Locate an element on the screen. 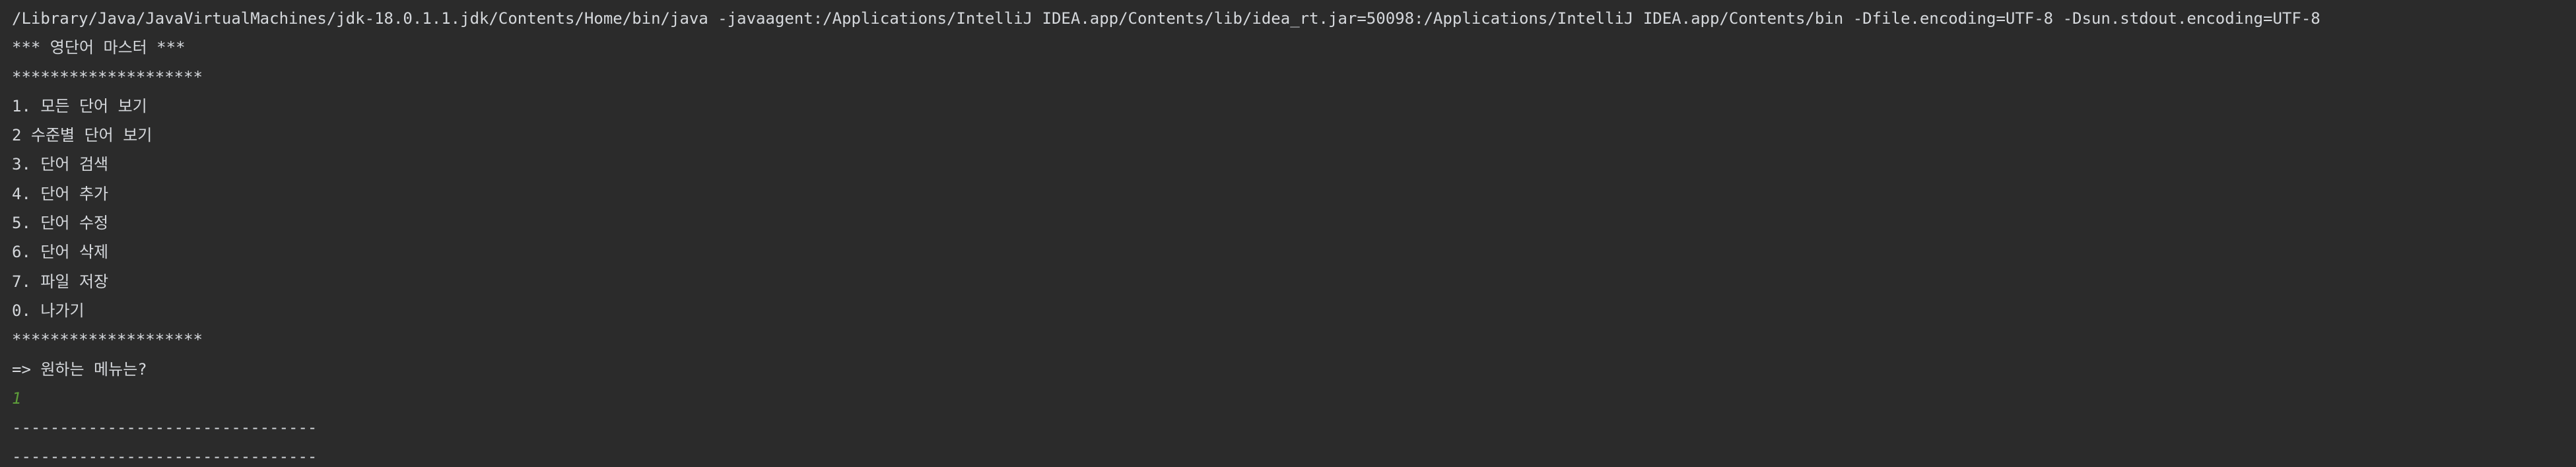 This screenshot has height=467, width=2576. menu-item-search-word: 3. 단어 검색 is located at coordinates (61, 164).